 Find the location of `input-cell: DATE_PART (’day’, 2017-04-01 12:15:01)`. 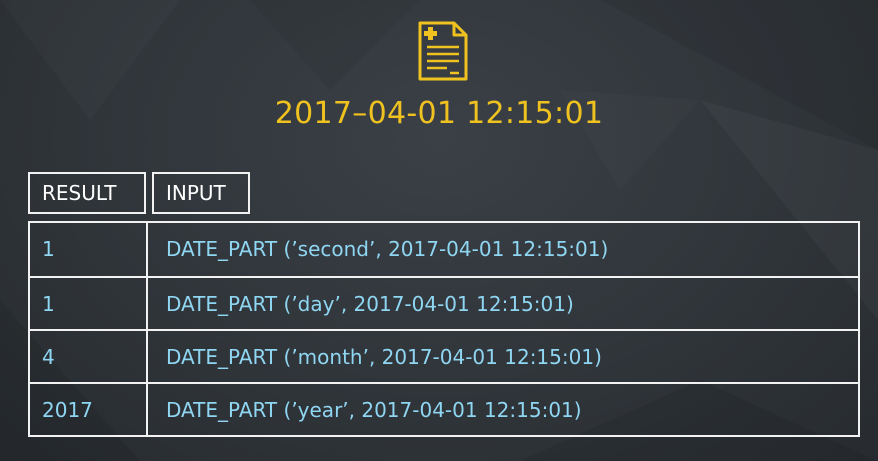

input-cell: DATE_PART (’day’, 2017-04-01 12:15:01) is located at coordinates (370, 304).